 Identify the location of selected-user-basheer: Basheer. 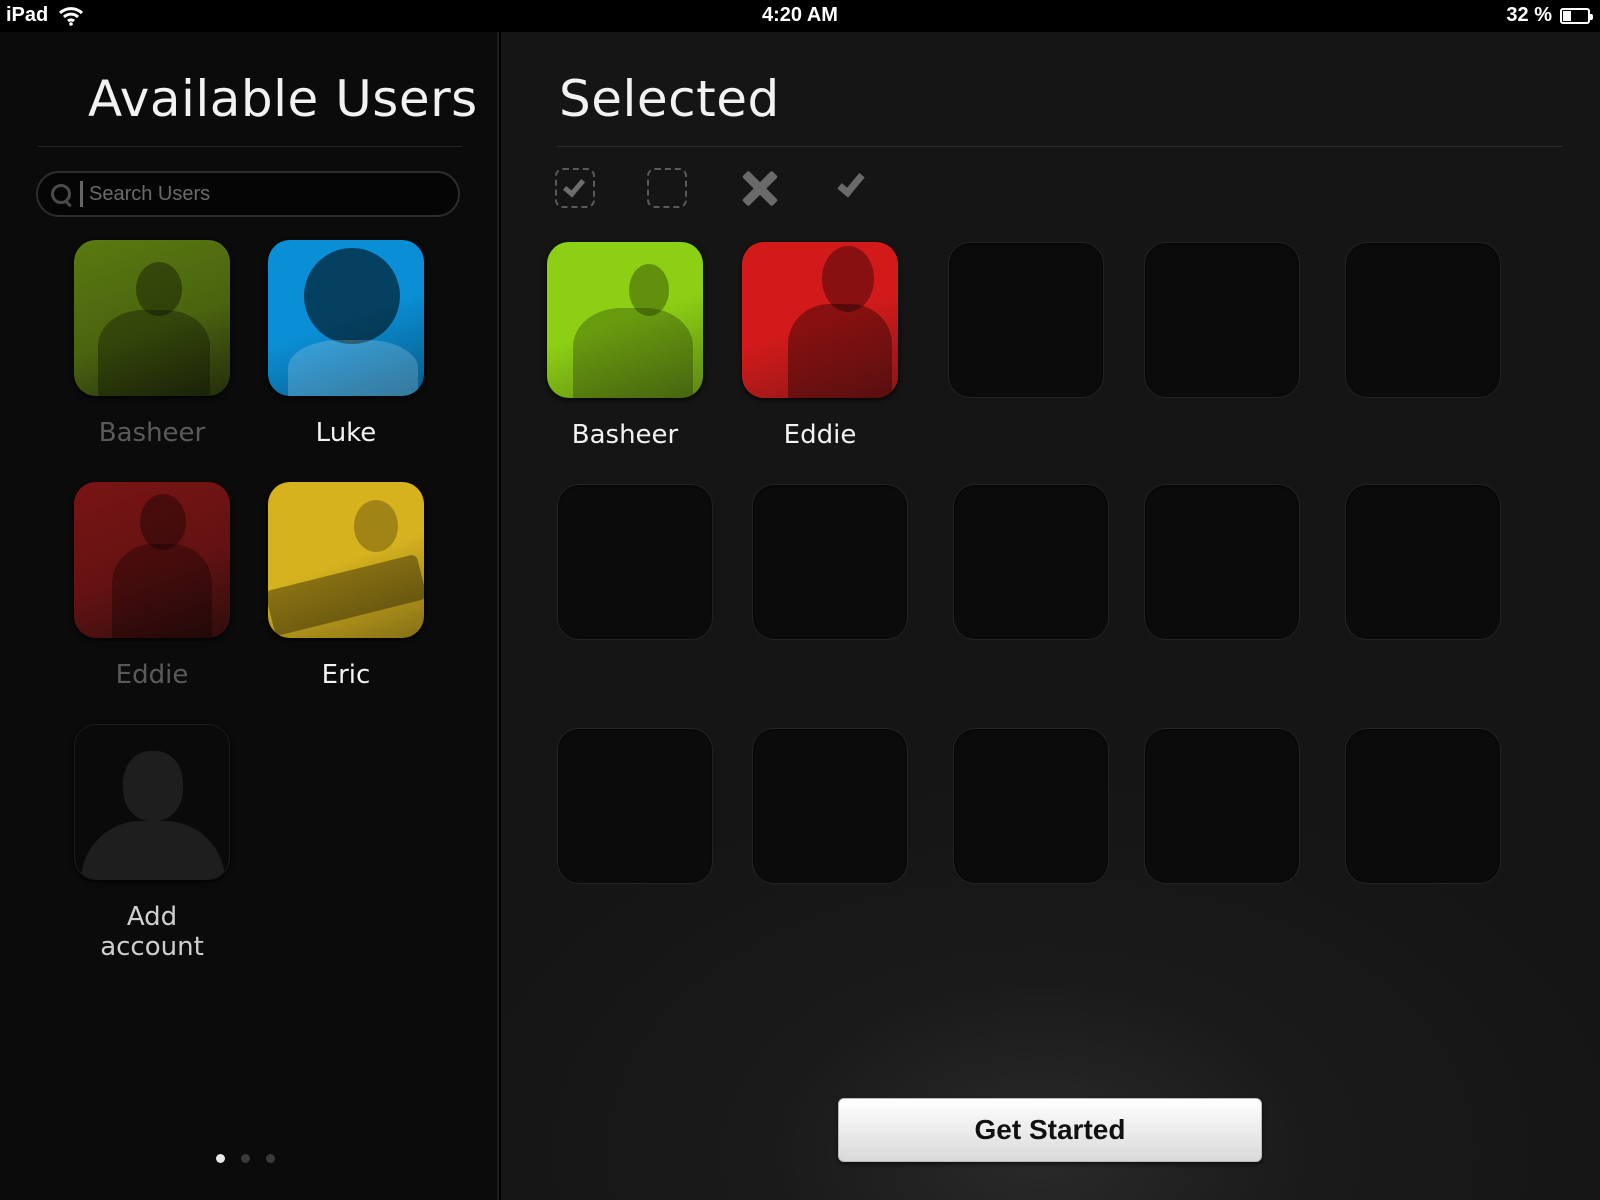
(625, 346).